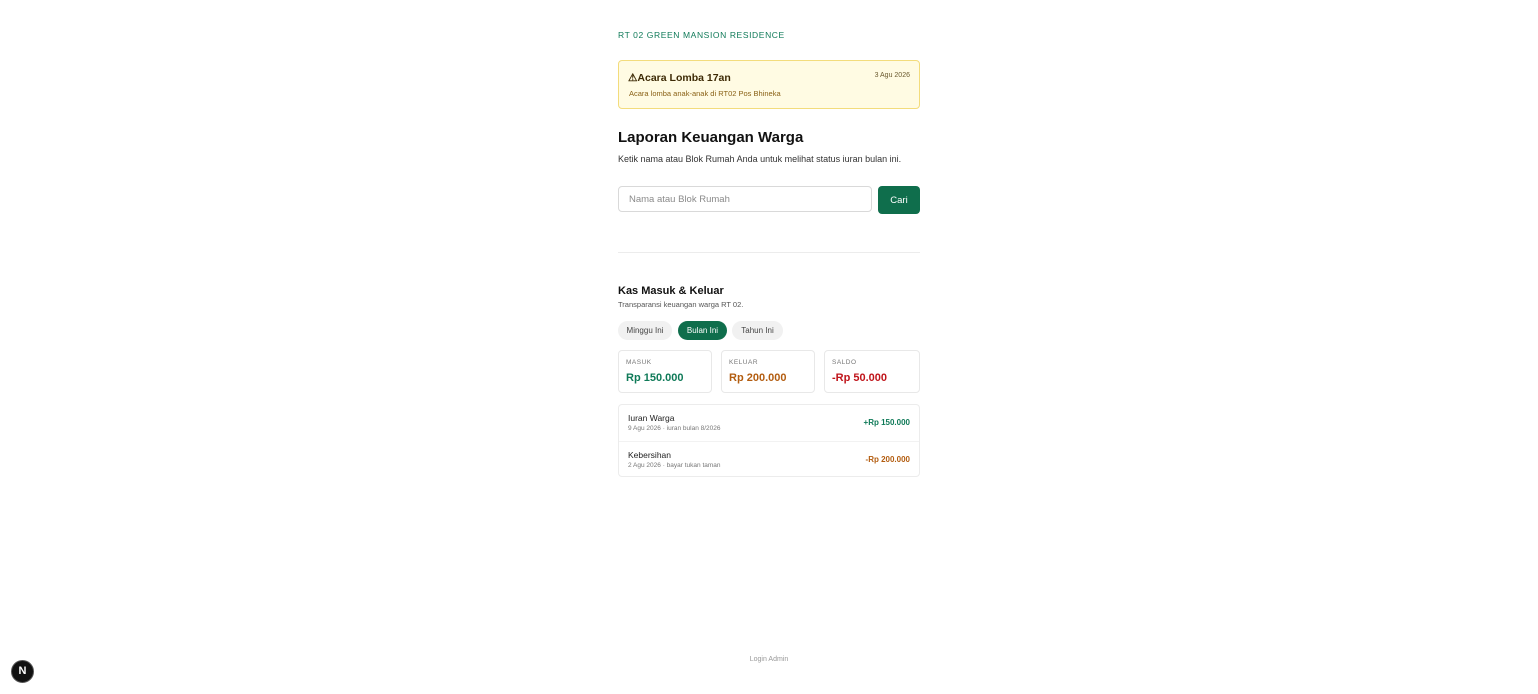 The width and height of the screenshot is (1538, 694). What do you see at coordinates (671, 291) in the screenshot?
I see `cash-section-title: Kas Masuk & Keluar` at bounding box center [671, 291].